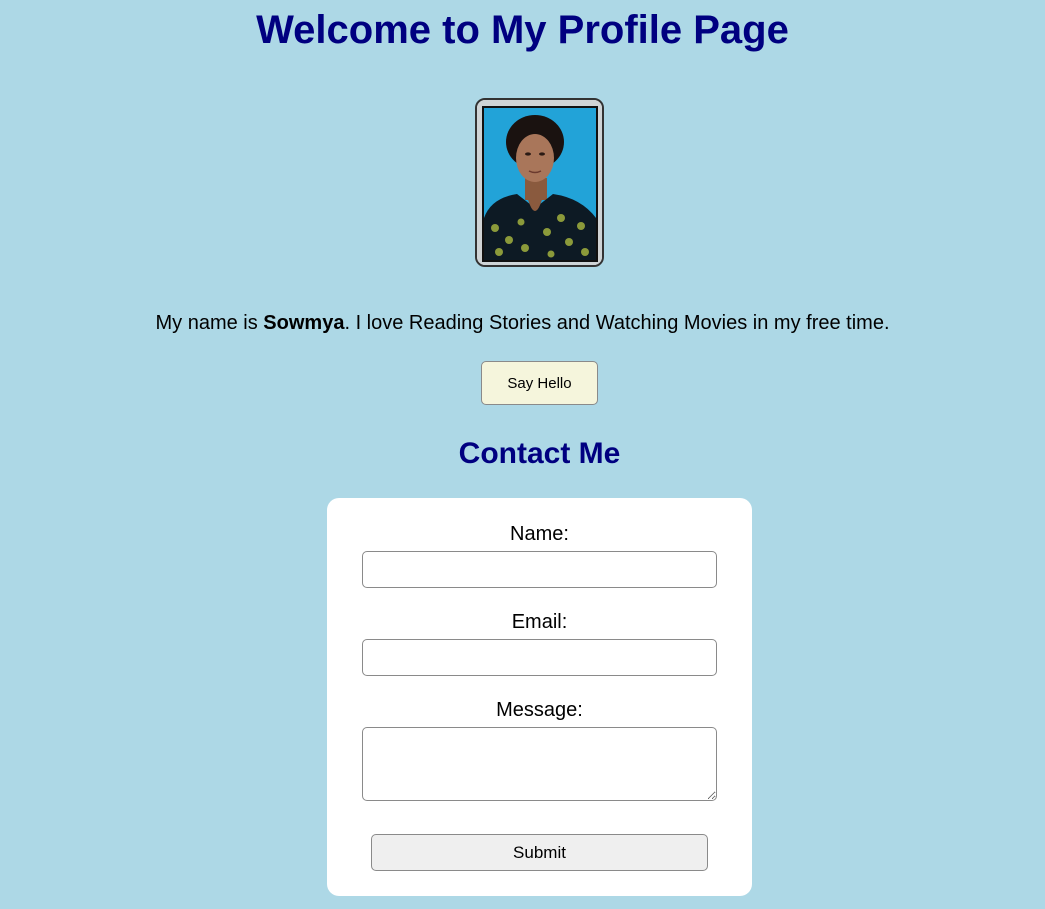 Image resolution: width=1045 pixels, height=909 pixels. What do you see at coordinates (539, 534) in the screenshot?
I see `name-label: Name:` at bounding box center [539, 534].